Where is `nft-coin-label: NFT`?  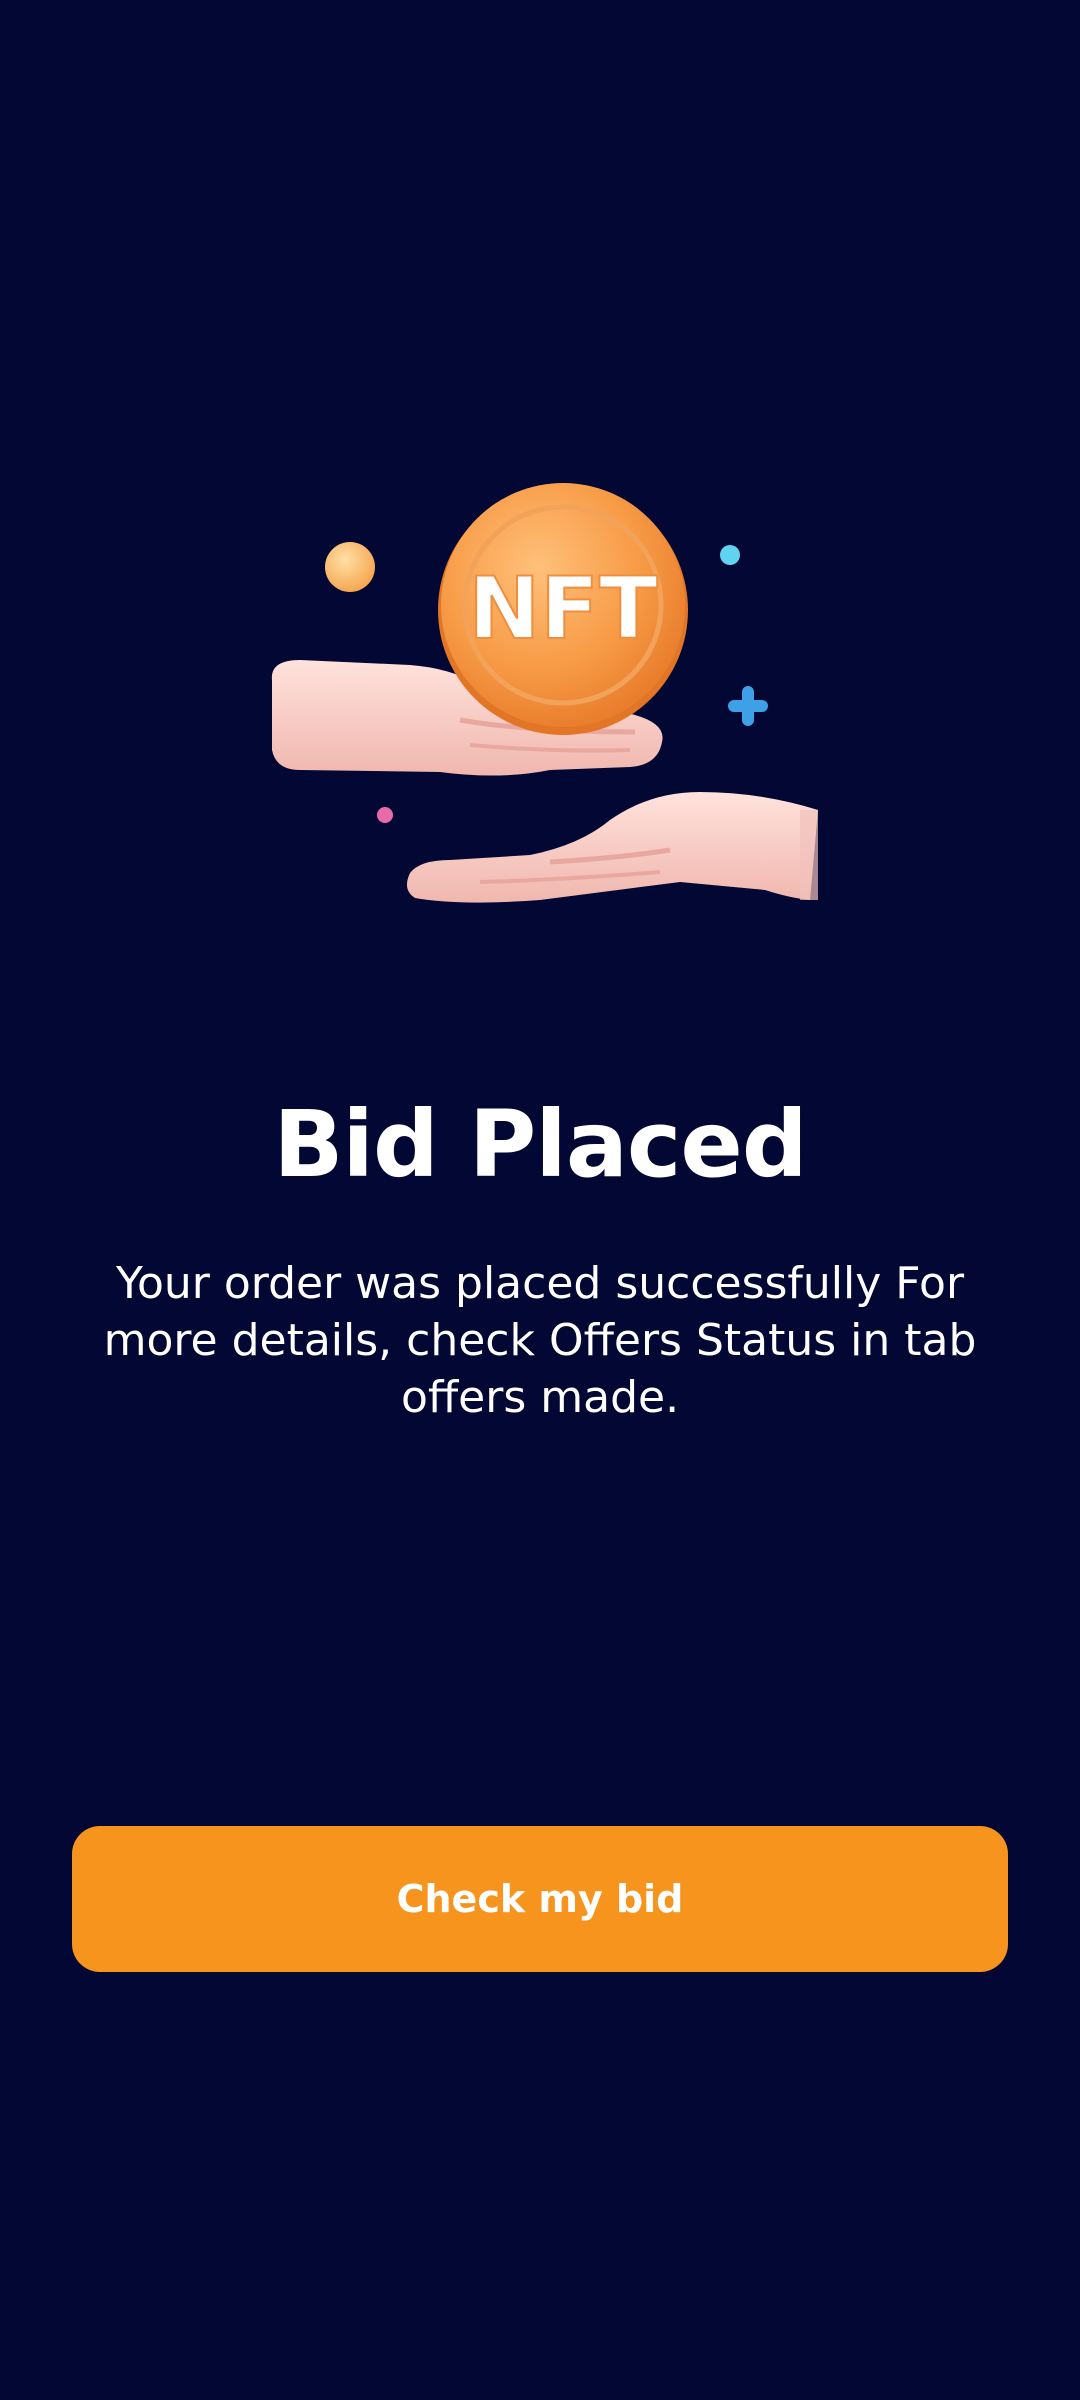
nft-coin-label: NFT is located at coordinates (563, 609).